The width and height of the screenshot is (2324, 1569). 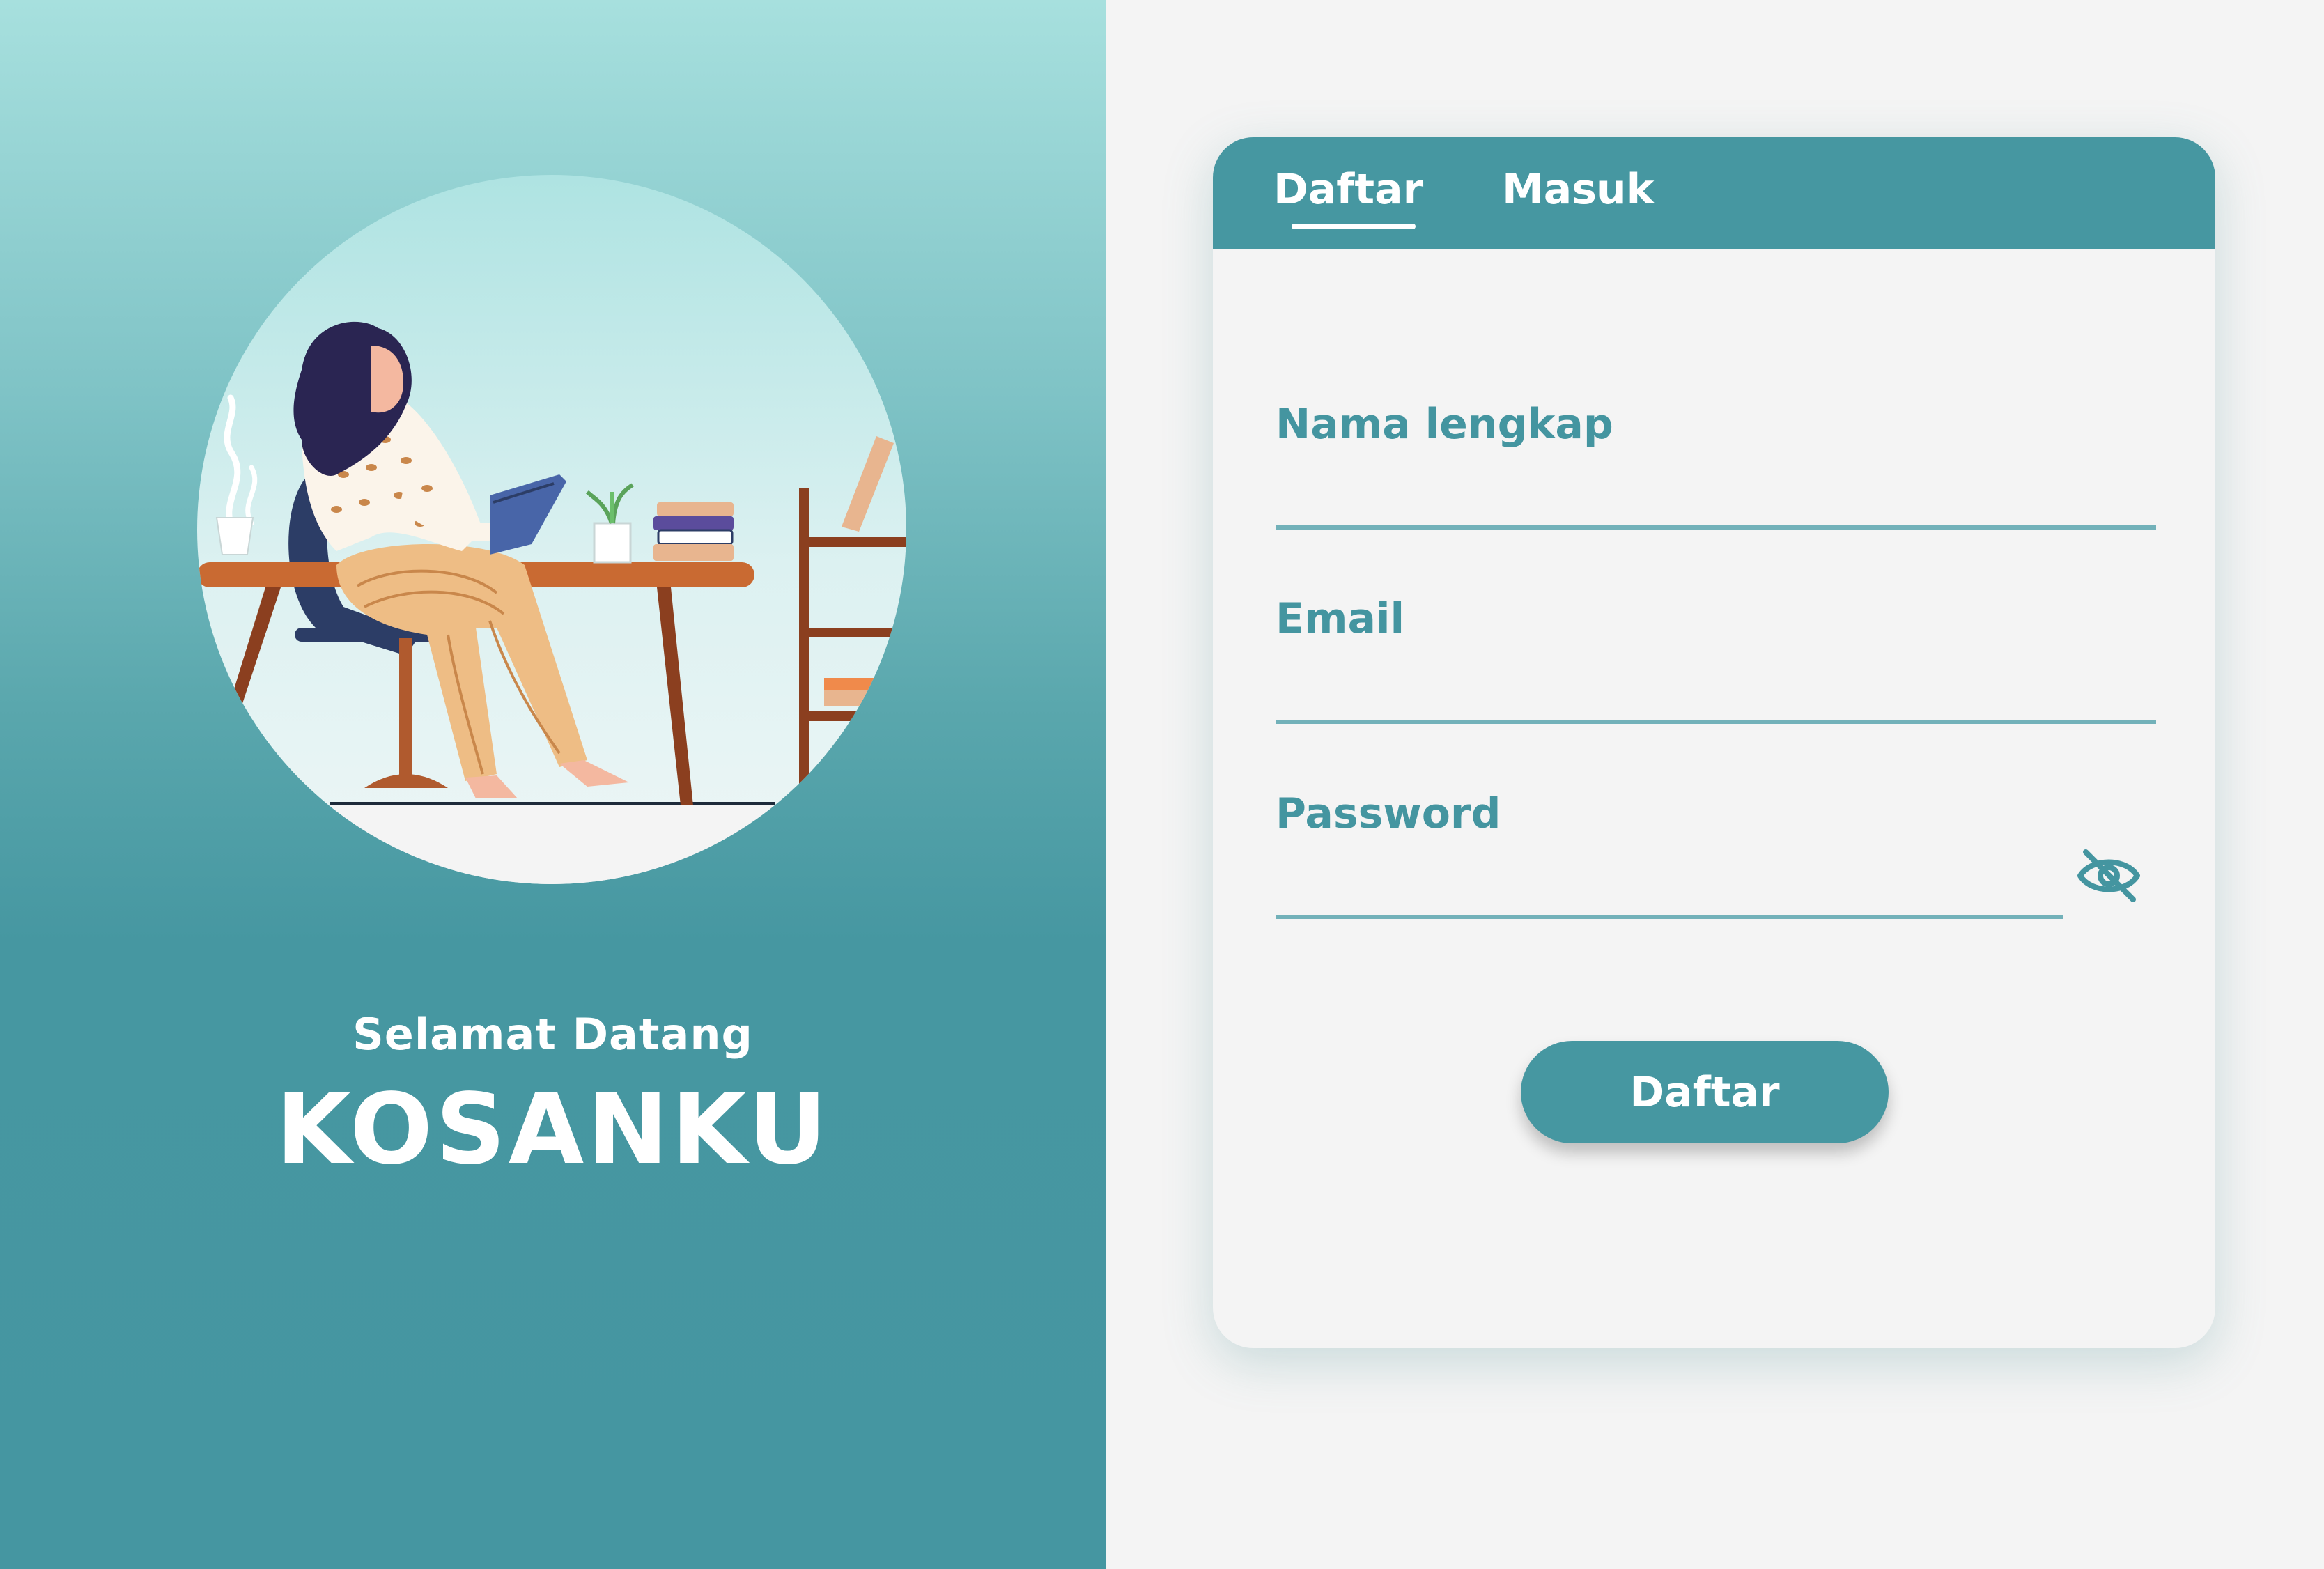 What do you see at coordinates (552, 1130) in the screenshot?
I see `app-name-title: KOSANKU` at bounding box center [552, 1130].